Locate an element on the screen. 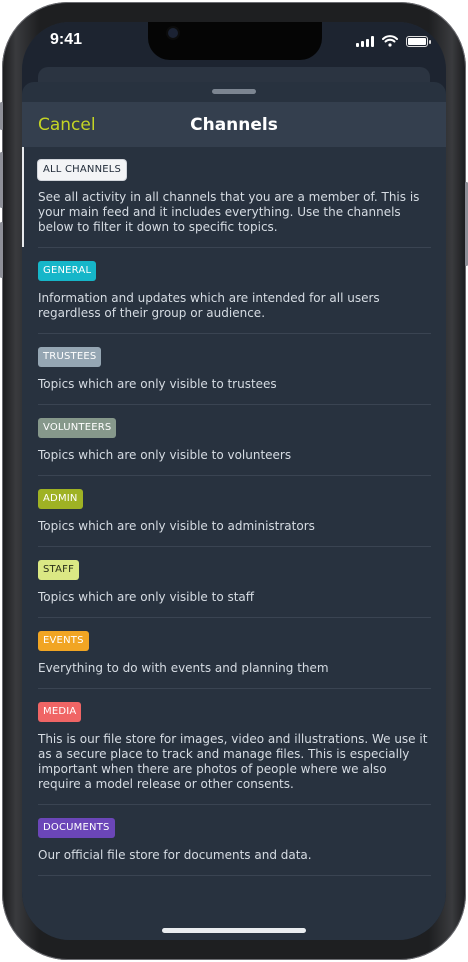 This screenshot has width=468, height=962. camera-icon is located at coordinates (173, 33).